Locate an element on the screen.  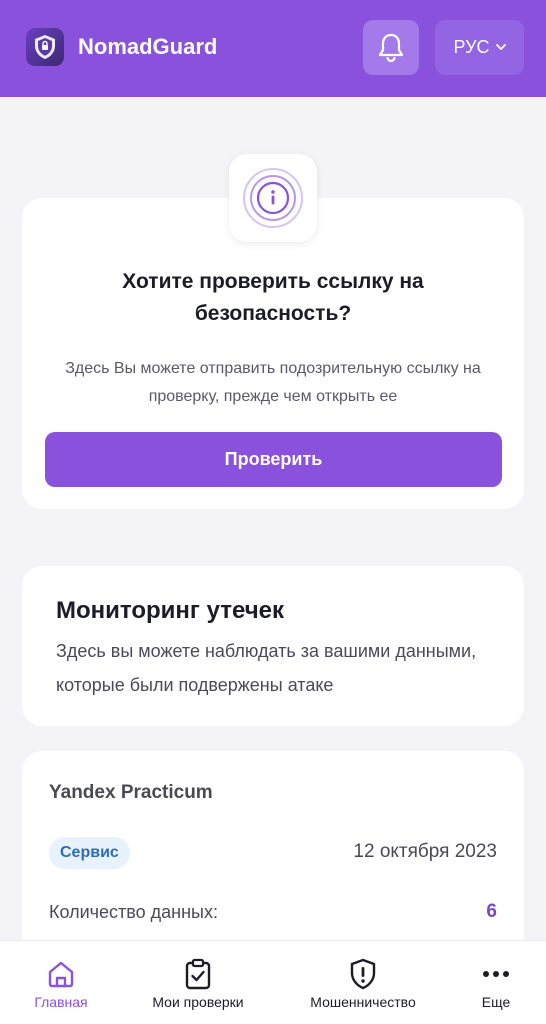
notifications-button is located at coordinates (391, 47).